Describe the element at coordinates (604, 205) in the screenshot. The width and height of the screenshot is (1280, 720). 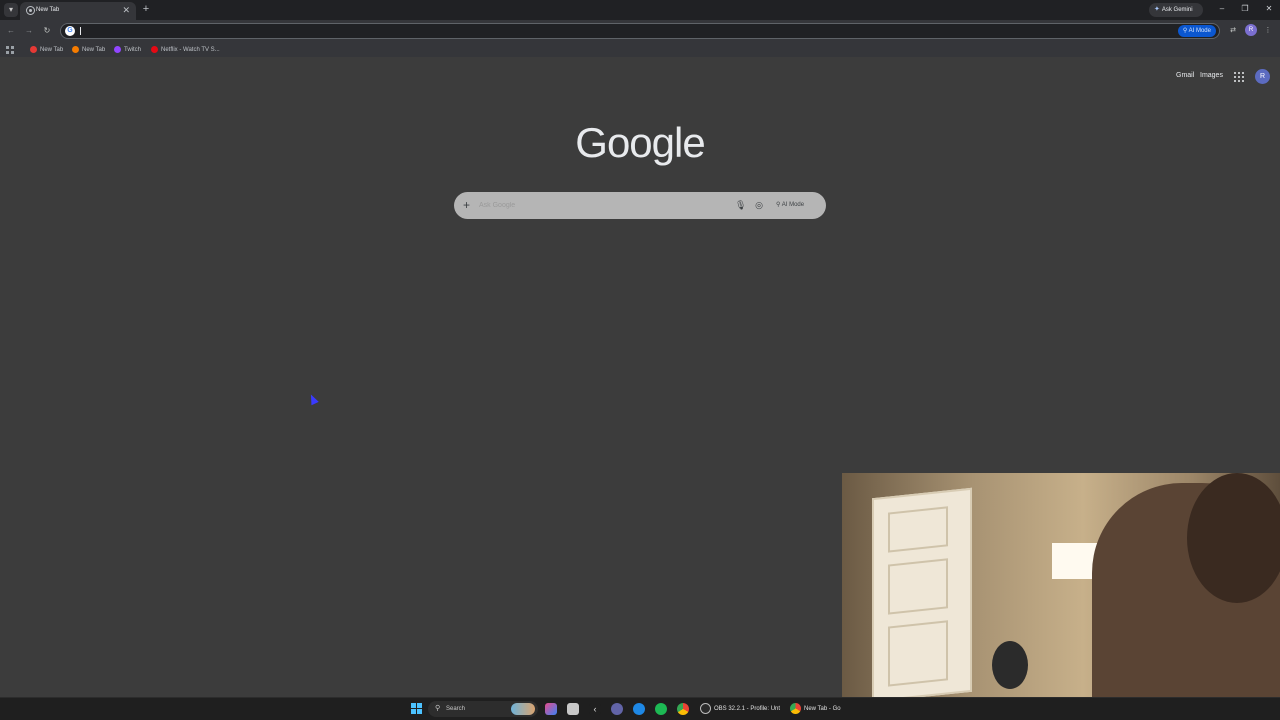
I see `google-search-input` at that location.